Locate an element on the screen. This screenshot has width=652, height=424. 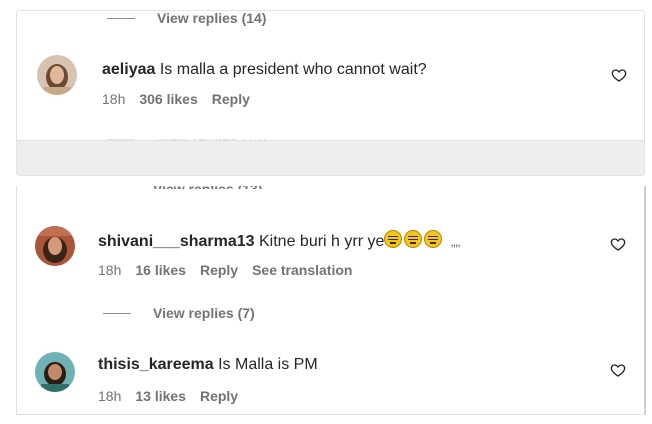
view-replies-label: View replies (14) is located at coordinates (212, 18).